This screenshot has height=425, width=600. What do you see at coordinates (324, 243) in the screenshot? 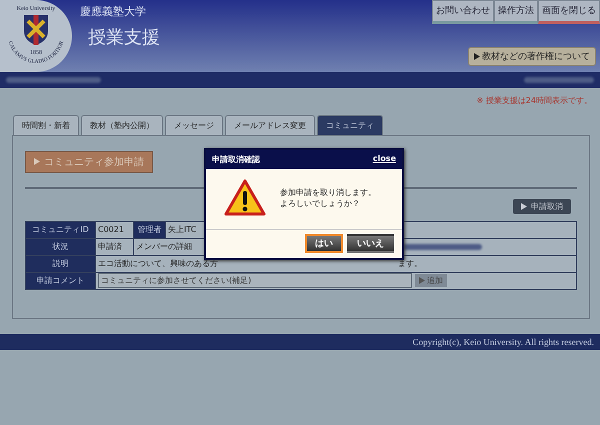
I see `dialog-button: はい` at bounding box center [324, 243].